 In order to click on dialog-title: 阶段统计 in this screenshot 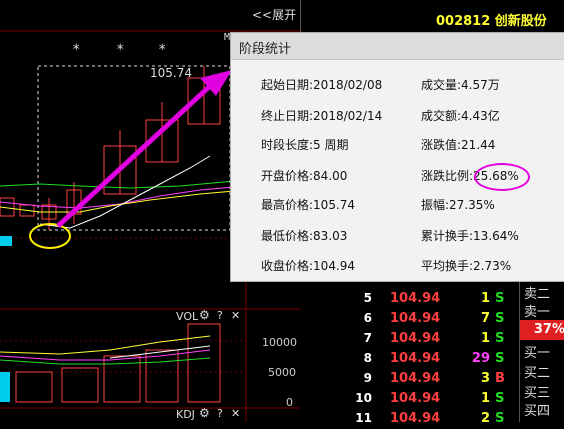, I will do `click(265, 49)`.